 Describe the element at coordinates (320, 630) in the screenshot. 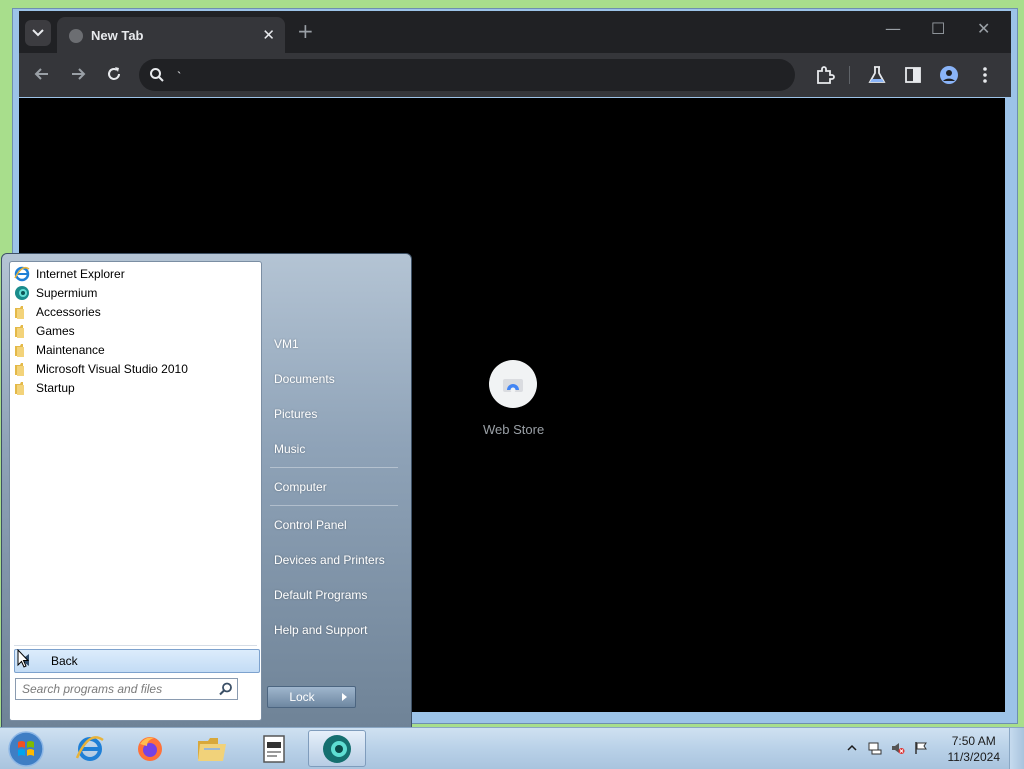

I see `start-item-help-and-support: Help and Support` at that location.